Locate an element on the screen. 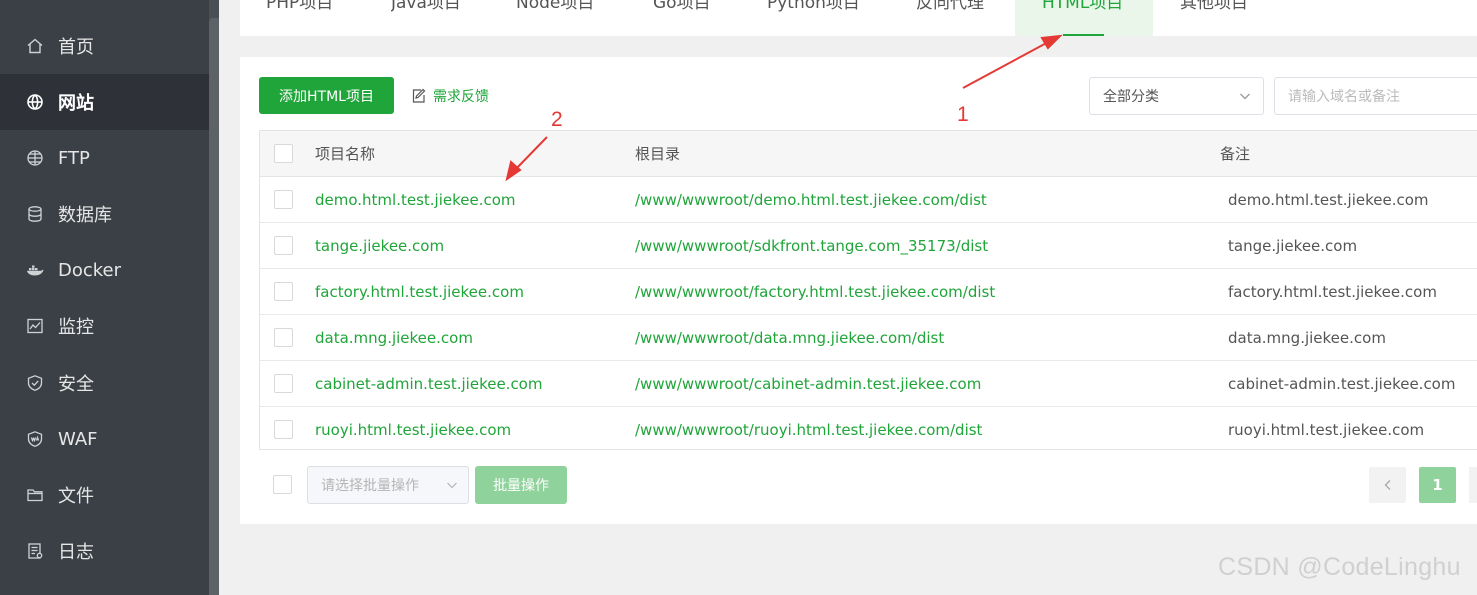 Image resolution: width=1477 pixels, height=595 pixels. sidebar-item-label: FTP is located at coordinates (74, 158).